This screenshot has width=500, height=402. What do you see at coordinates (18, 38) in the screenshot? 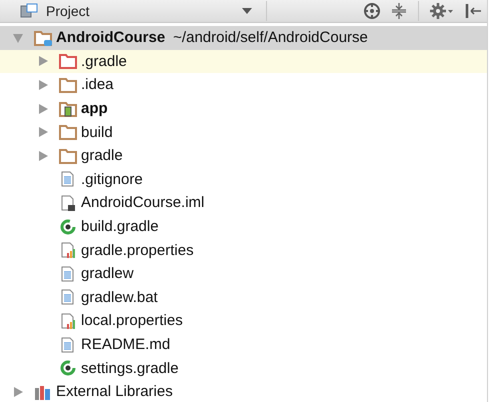
I see `expanded-arrow-icon` at bounding box center [18, 38].